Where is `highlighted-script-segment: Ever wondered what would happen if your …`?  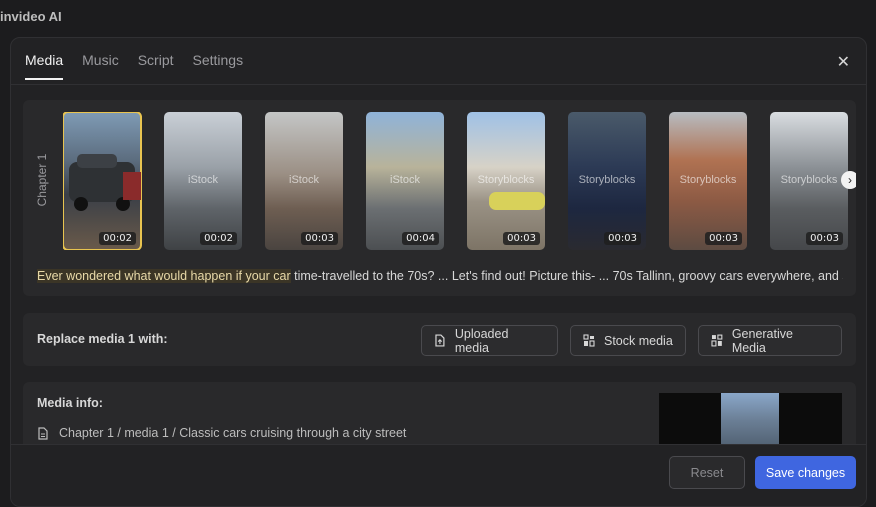
highlighted-script-segment: Ever wondered what would happen if your … is located at coordinates (164, 276).